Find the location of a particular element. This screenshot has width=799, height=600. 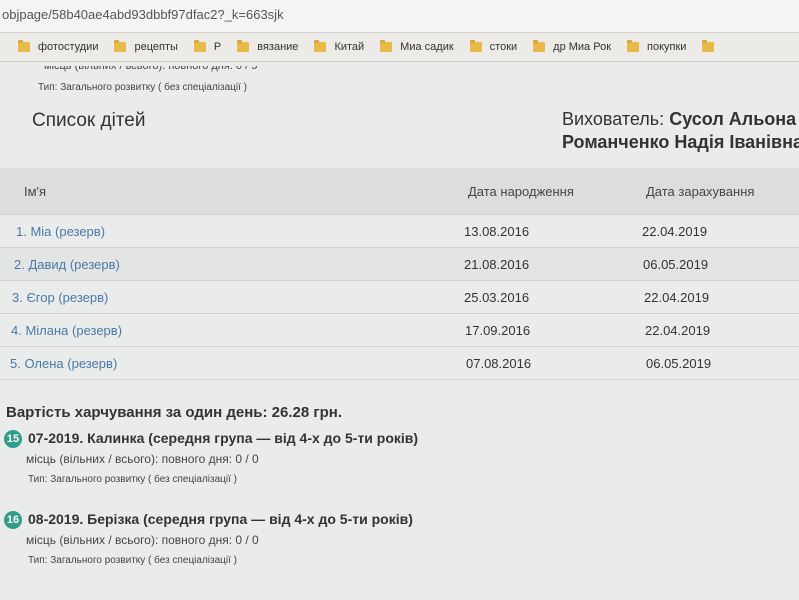

birth-date: 17.09.2016 is located at coordinates (498, 330).